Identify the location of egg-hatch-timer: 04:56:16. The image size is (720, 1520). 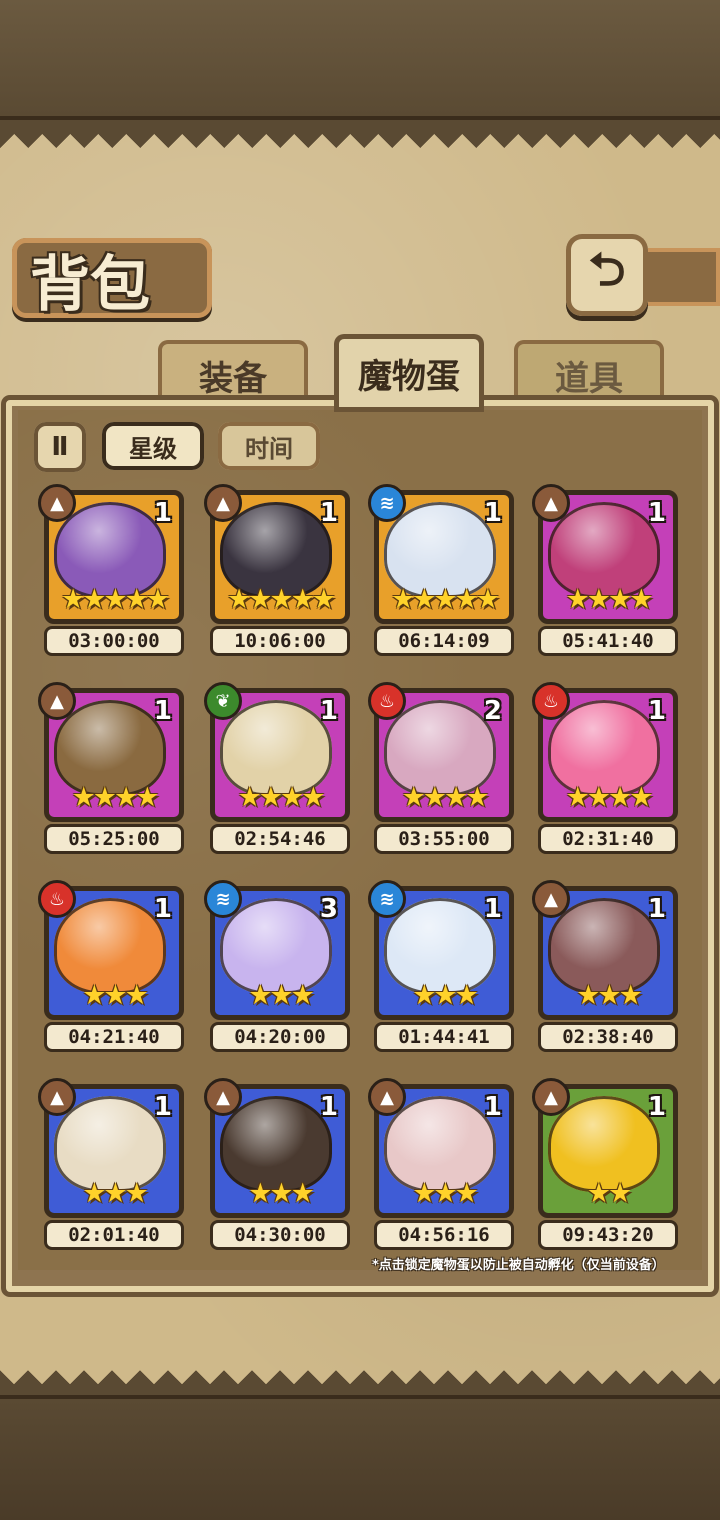
(444, 1235).